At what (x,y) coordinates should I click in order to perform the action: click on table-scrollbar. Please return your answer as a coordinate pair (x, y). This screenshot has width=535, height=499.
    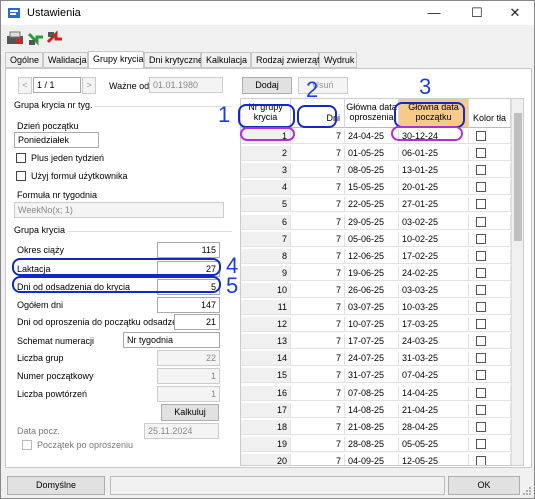
    Looking at the image, I should click on (517, 282).